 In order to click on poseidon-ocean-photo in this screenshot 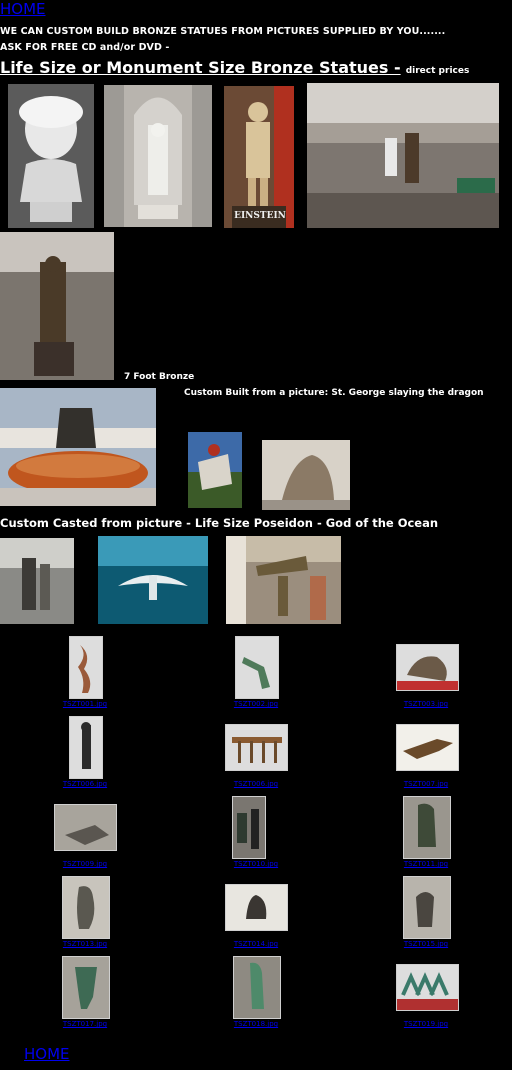, I will do `click(153, 580)`.